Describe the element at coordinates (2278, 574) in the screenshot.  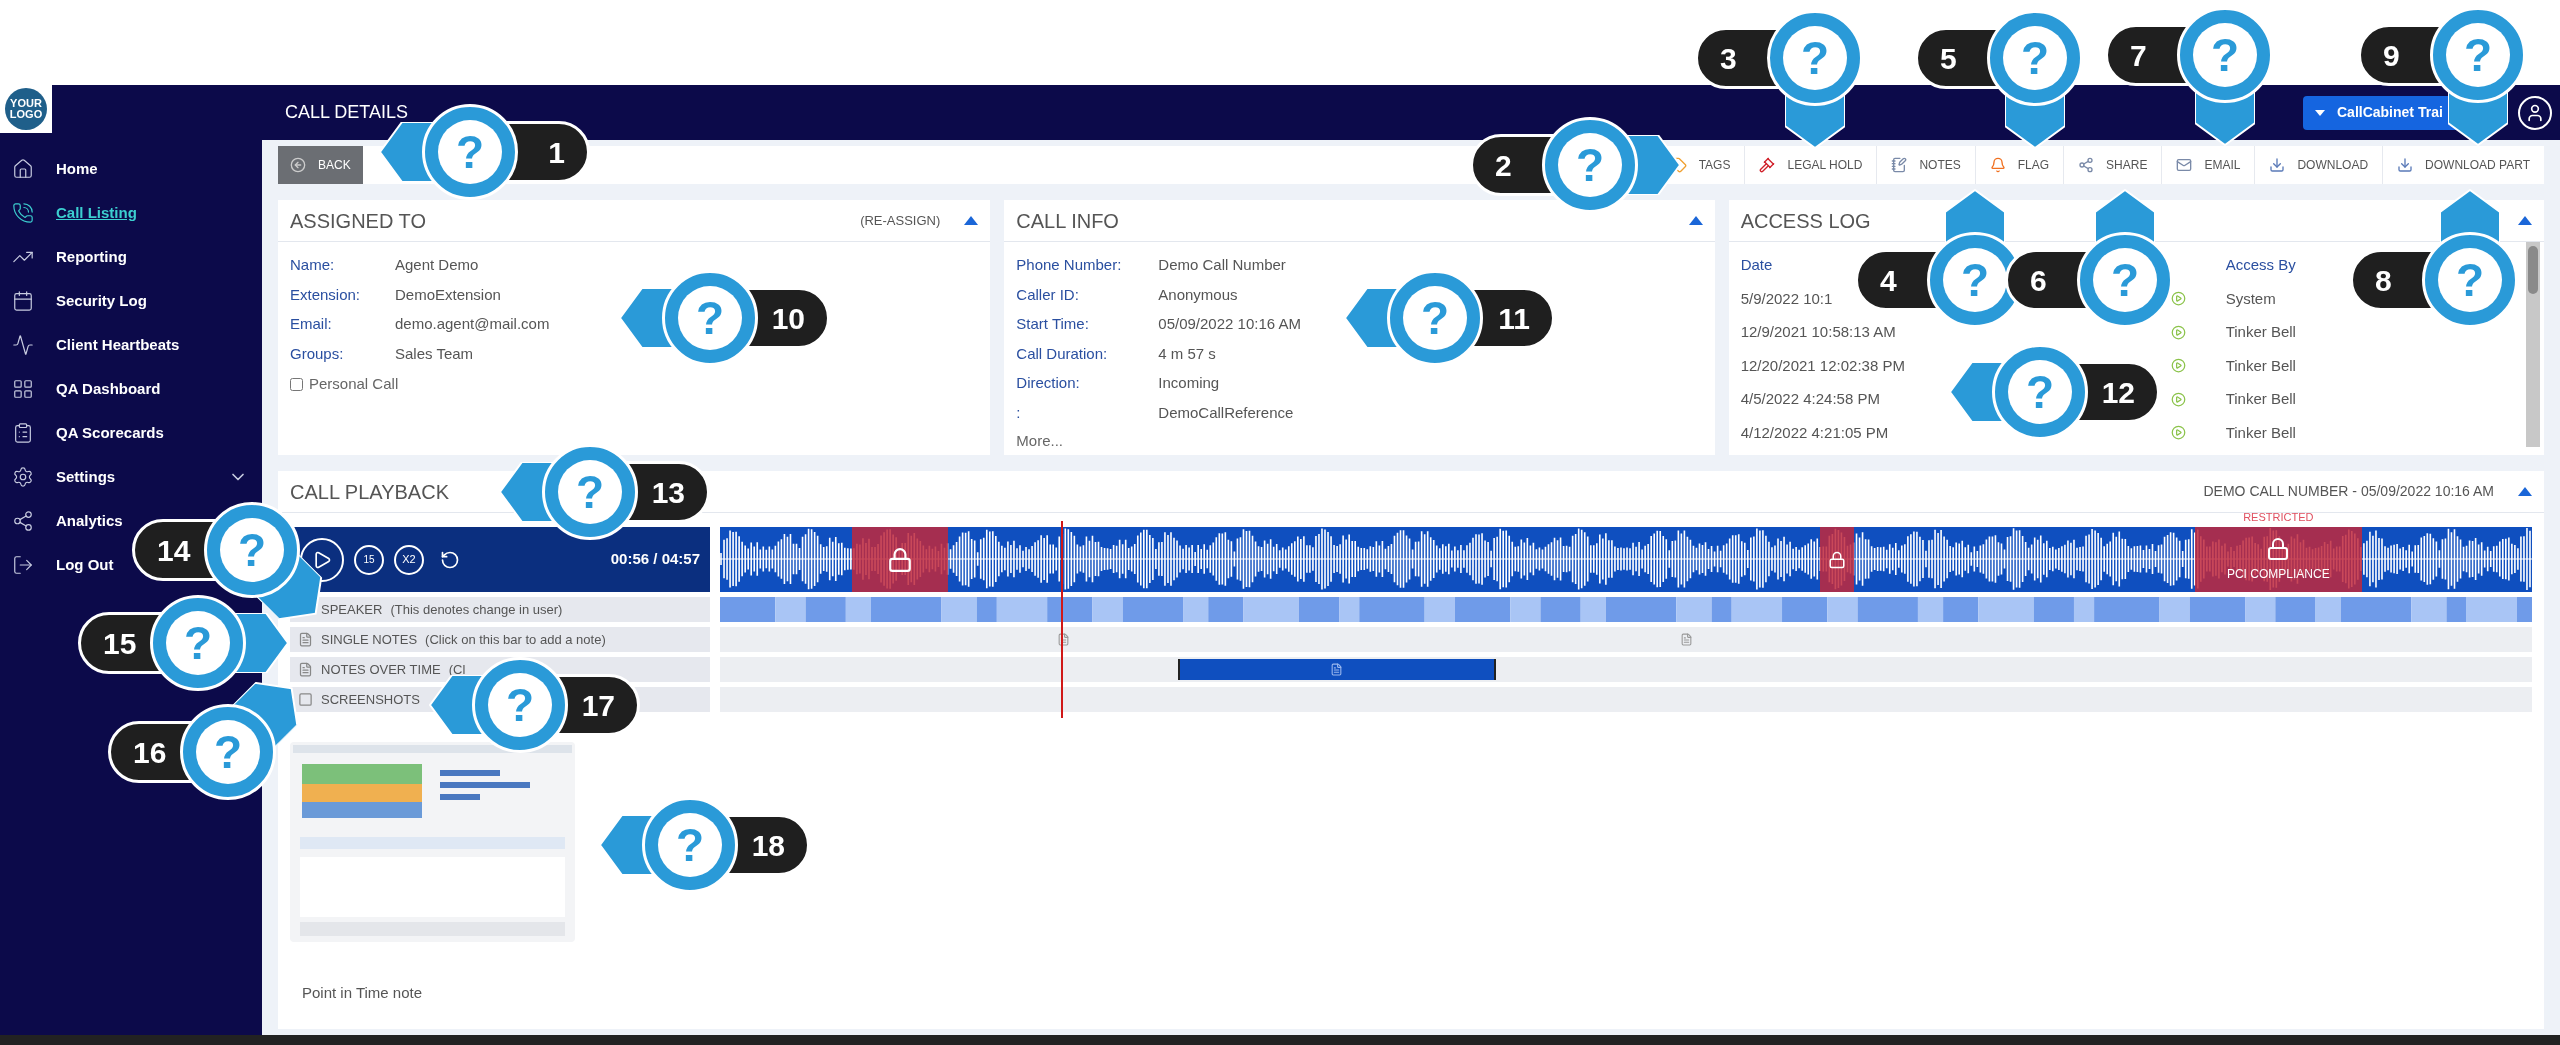
I see `region-label: PCI COMPLIANCE` at that location.